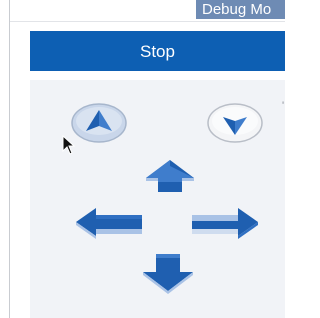 The image size is (320, 318). I want to click on mouse-cursor-icon, so click(69, 145).